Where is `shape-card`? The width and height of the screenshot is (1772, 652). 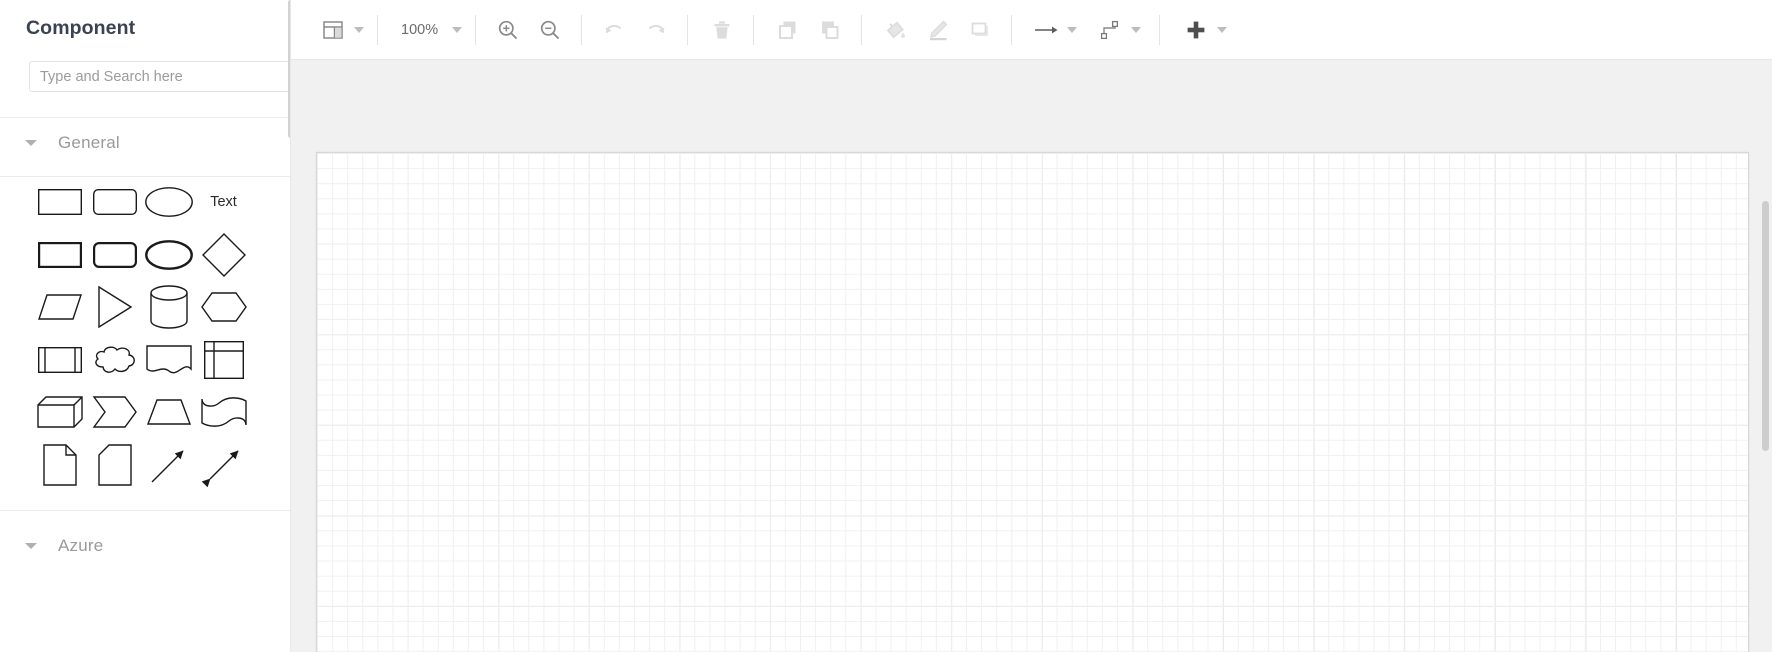
shape-card is located at coordinates (114, 465).